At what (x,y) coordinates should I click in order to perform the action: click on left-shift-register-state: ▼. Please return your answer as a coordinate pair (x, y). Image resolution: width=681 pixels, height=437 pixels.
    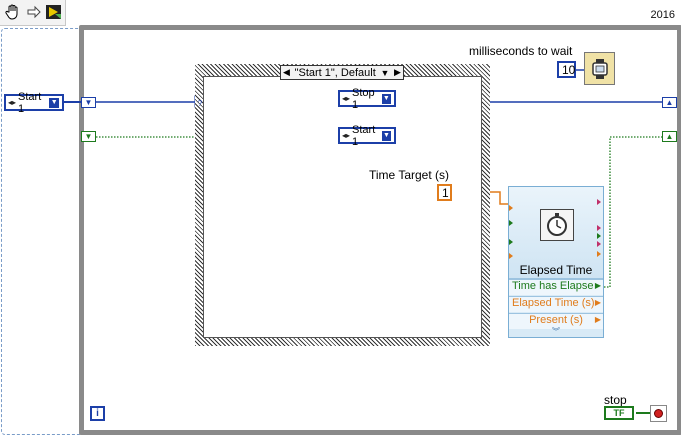
    Looking at the image, I should click on (88, 102).